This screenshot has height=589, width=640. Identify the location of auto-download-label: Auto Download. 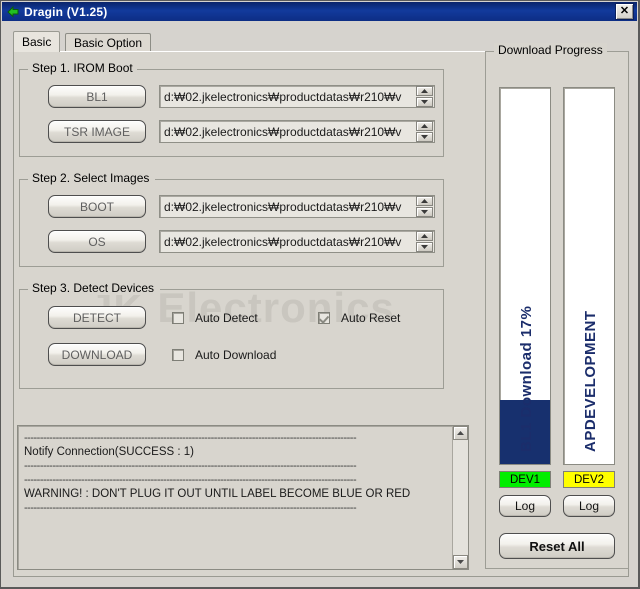
(236, 355).